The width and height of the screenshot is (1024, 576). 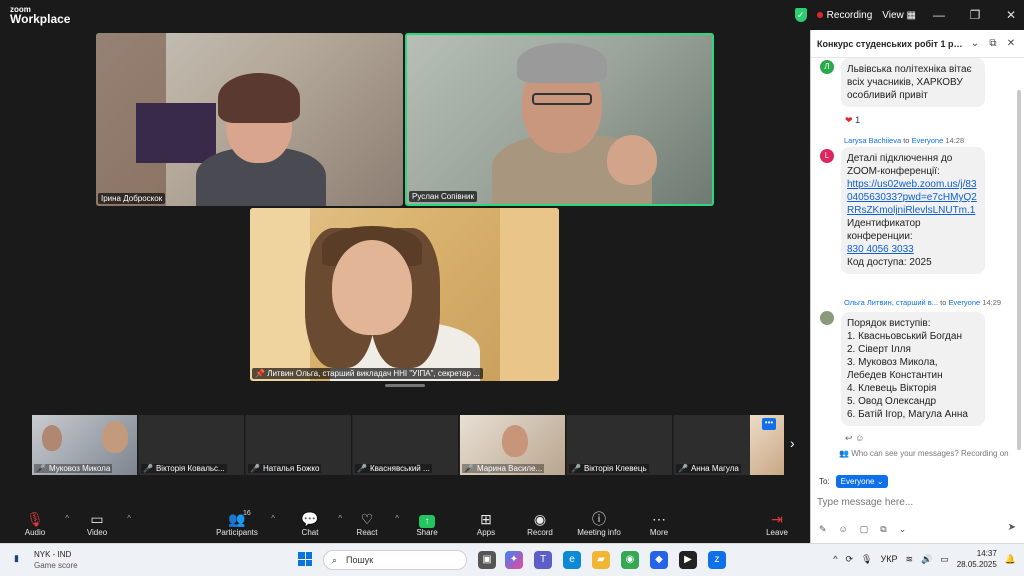 What do you see at coordinates (717, 560) in the screenshot?
I see `zoom-taskbar-icon: z` at bounding box center [717, 560].